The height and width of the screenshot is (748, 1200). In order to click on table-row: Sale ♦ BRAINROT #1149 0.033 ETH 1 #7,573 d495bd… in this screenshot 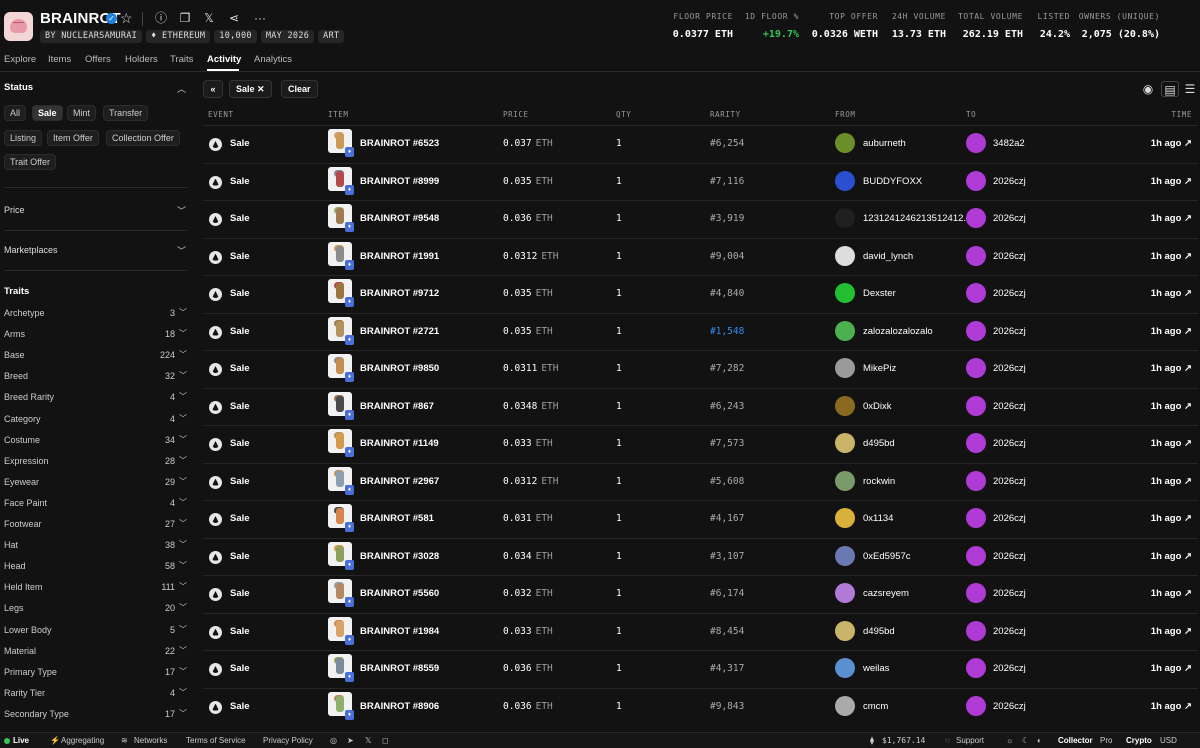, I will do `click(700, 443)`.